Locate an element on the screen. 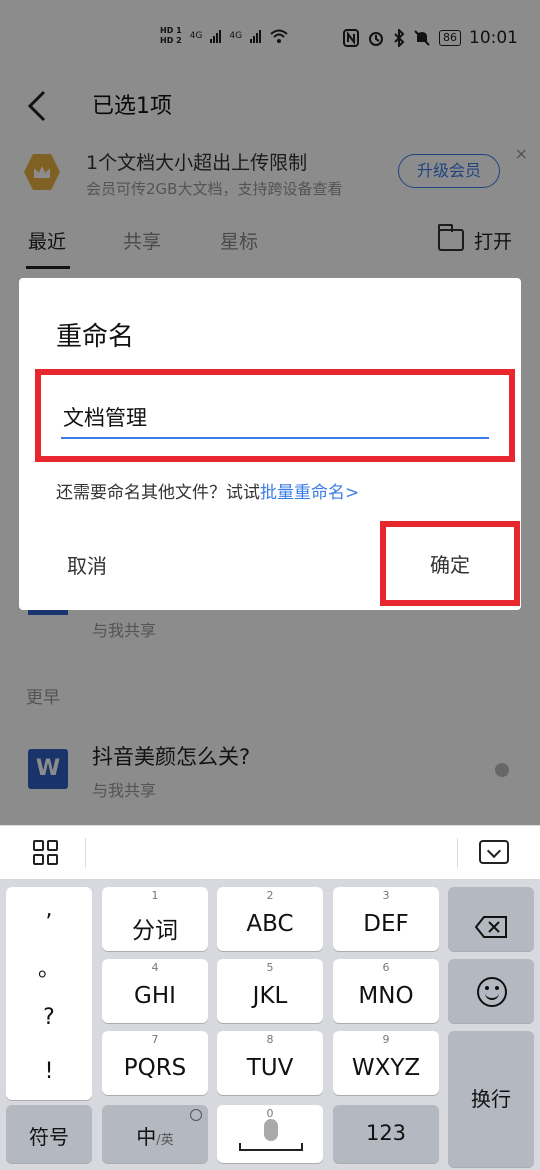  key-3: 3 DEF is located at coordinates (386, 919).